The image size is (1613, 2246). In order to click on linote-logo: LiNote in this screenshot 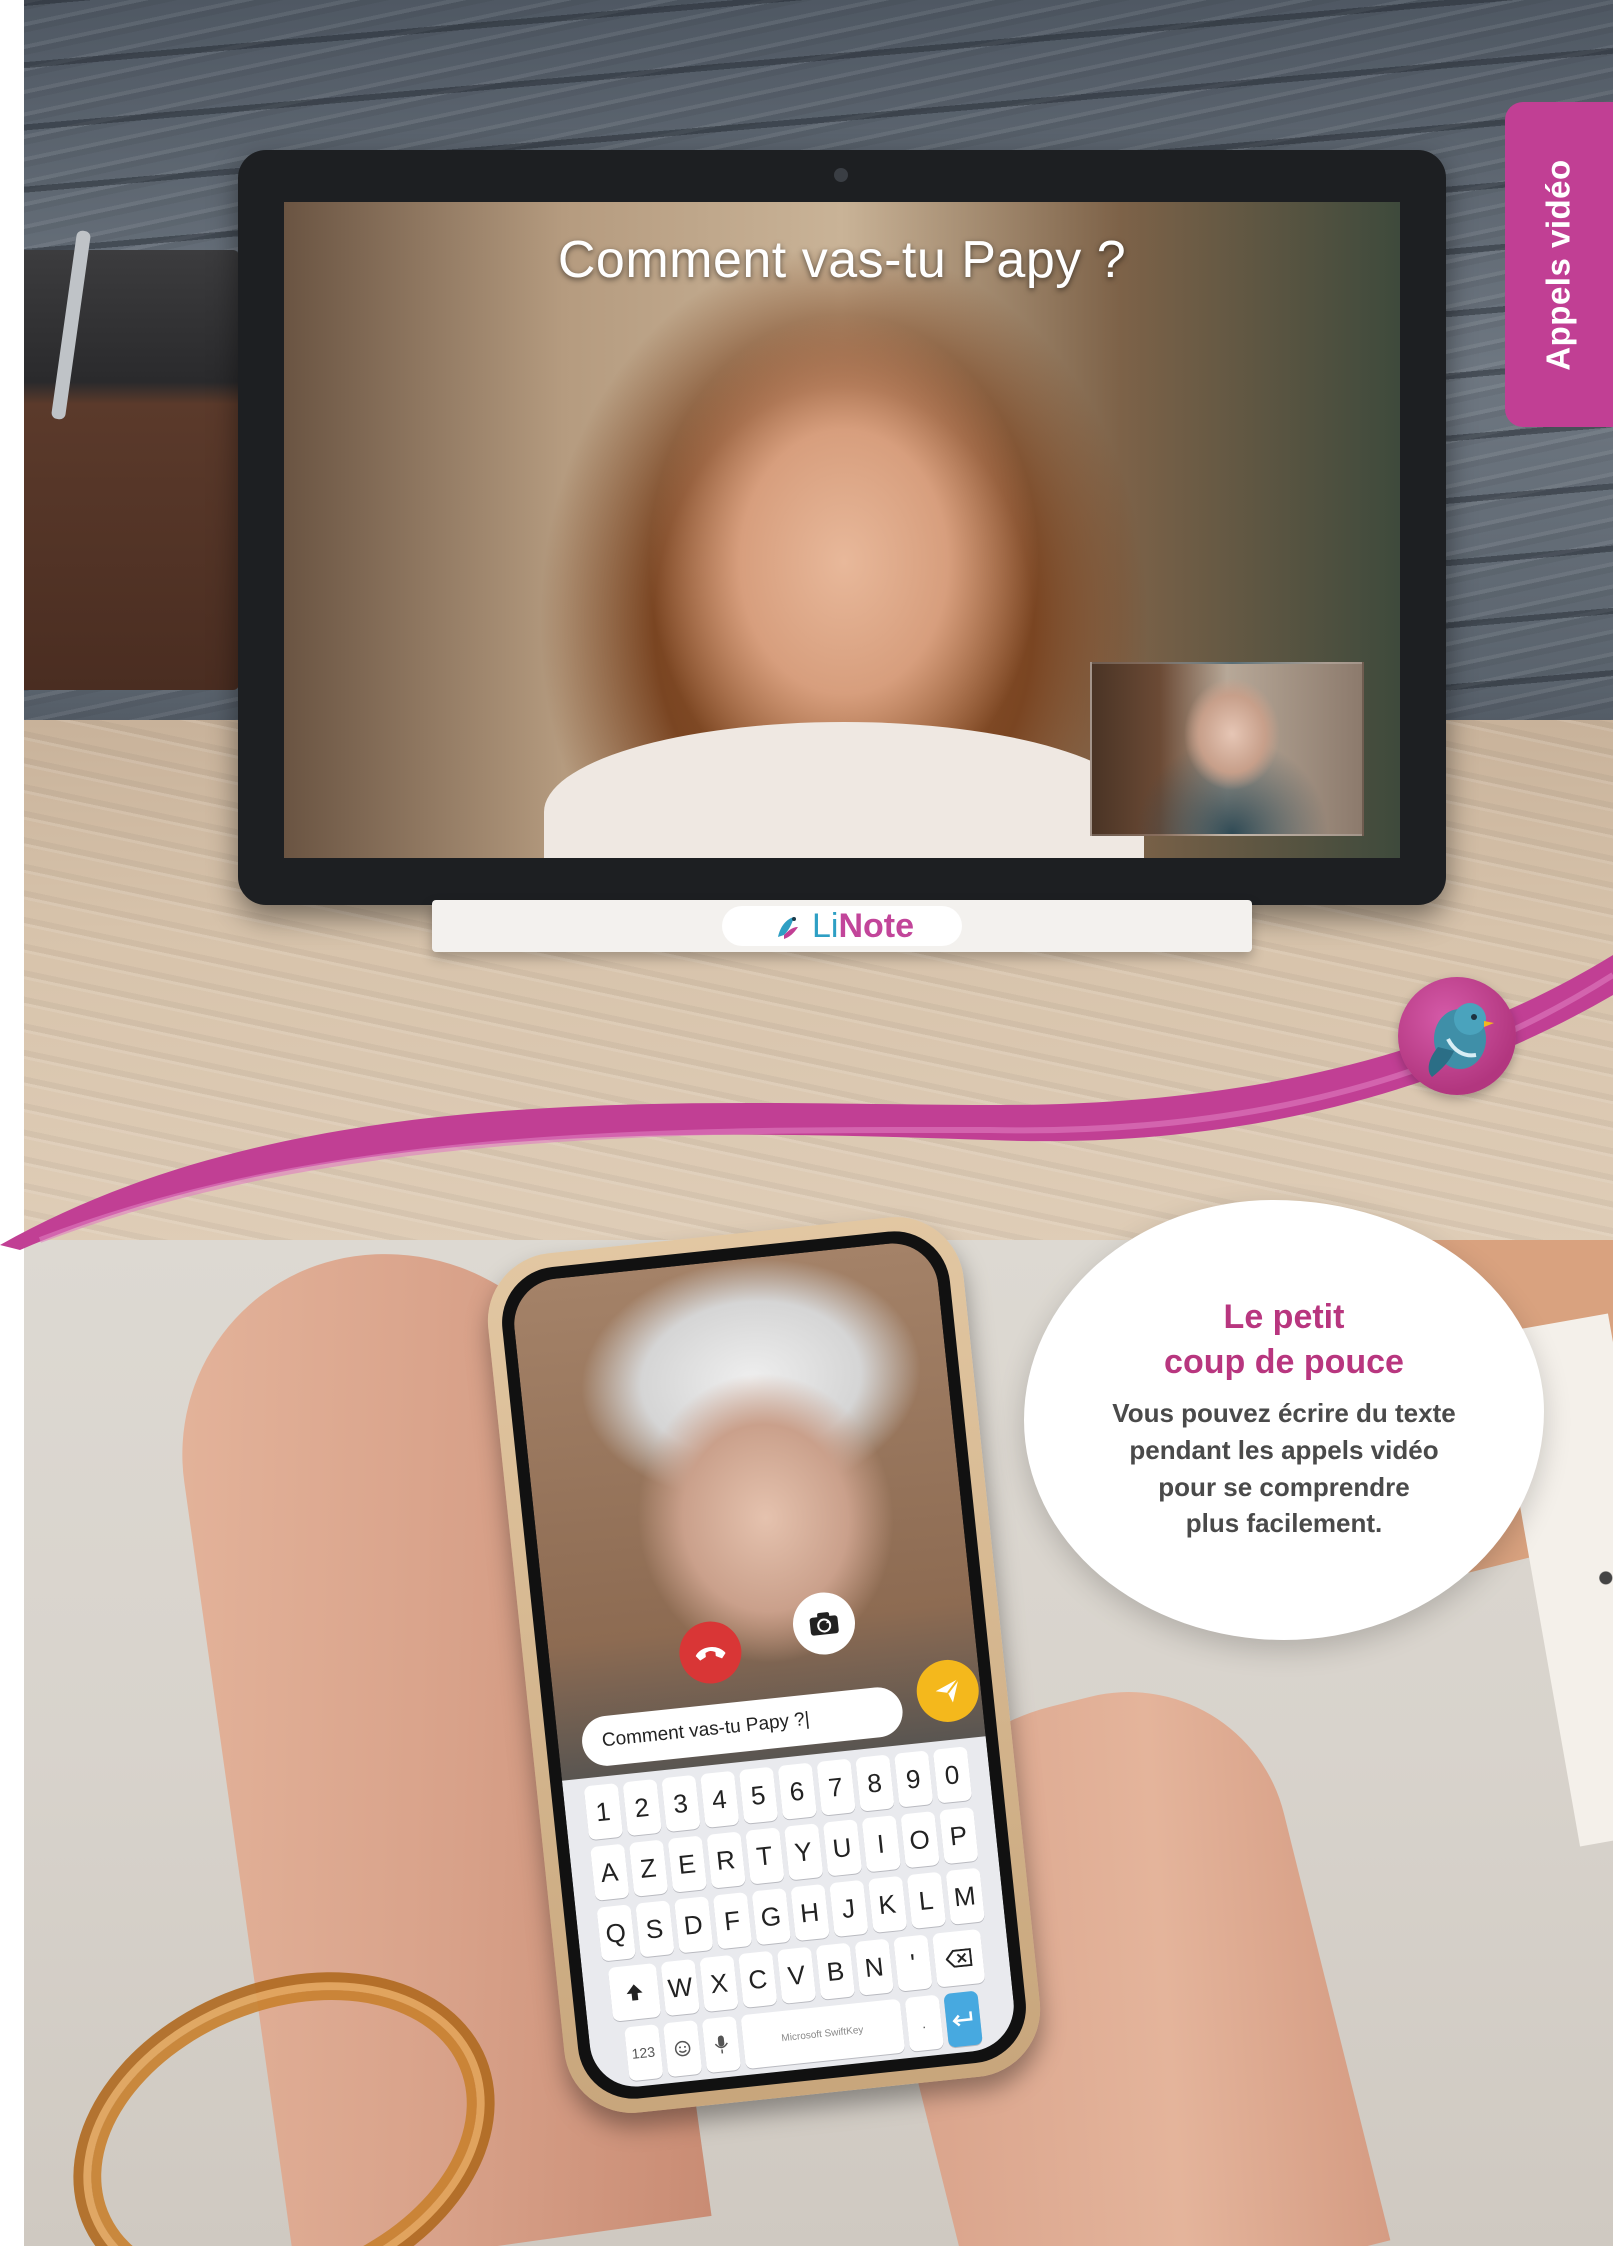, I will do `click(842, 926)`.